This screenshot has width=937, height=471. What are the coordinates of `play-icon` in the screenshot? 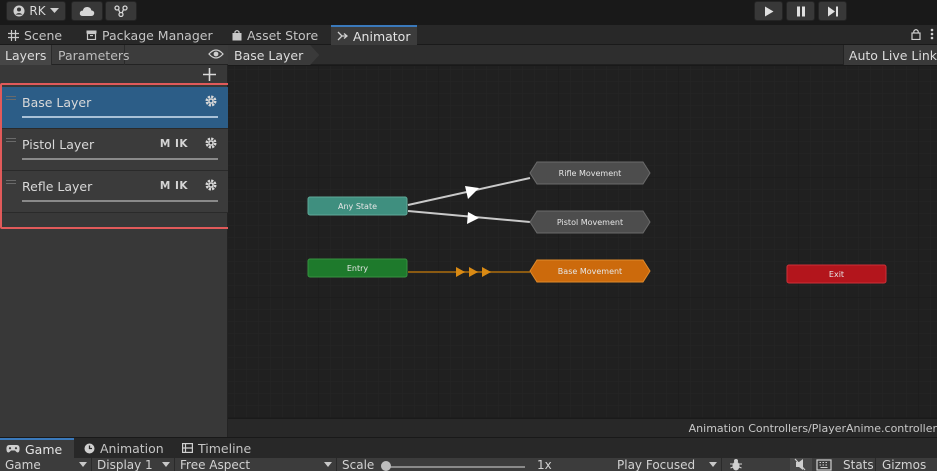 It's located at (768, 11).